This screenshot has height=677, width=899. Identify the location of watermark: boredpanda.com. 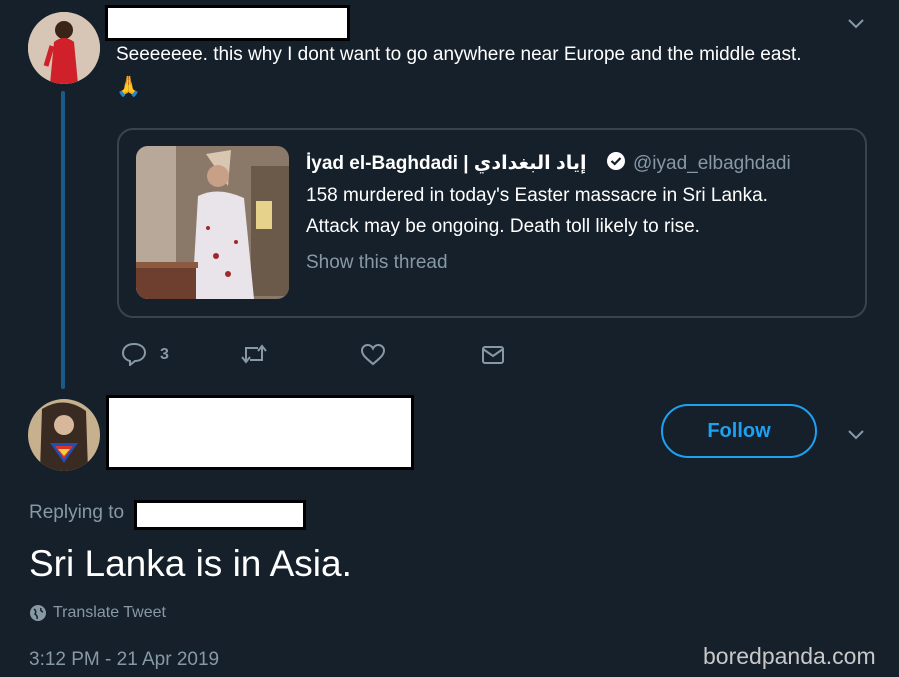
(789, 656).